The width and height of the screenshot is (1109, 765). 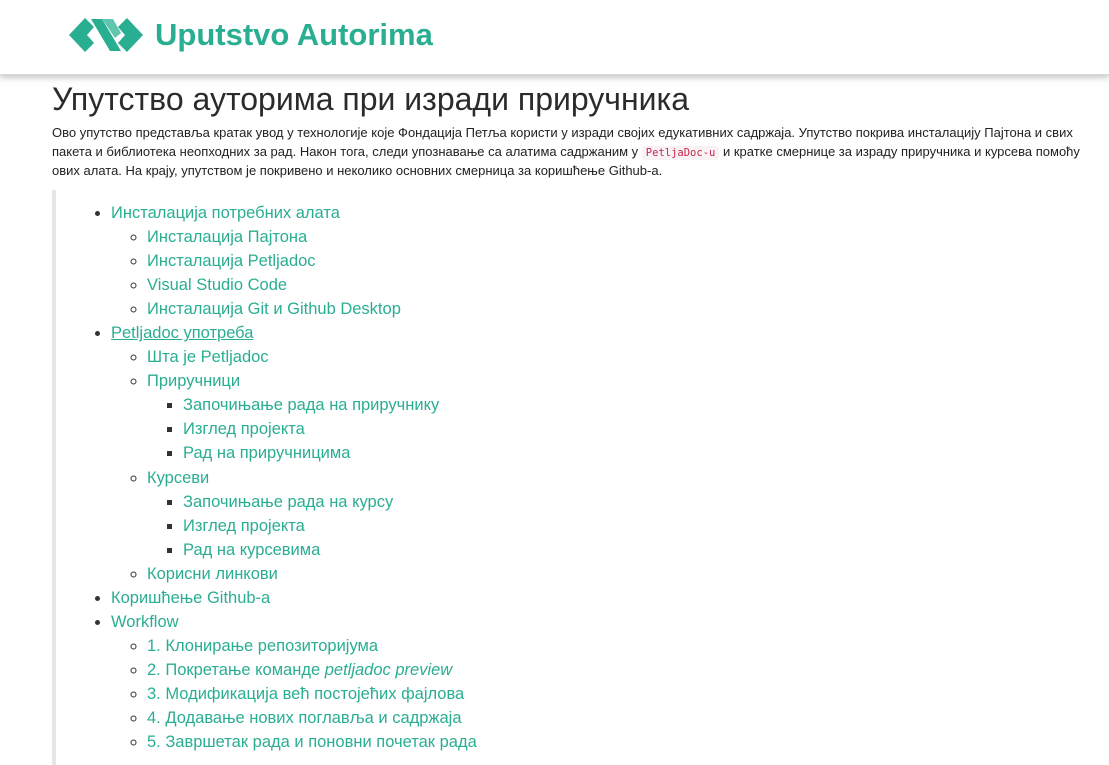 What do you see at coordinates (369, 429) in the screenshot?
I see `toc-item-manual-layout: Изглед пројекта` at bounding box center [369, 429].